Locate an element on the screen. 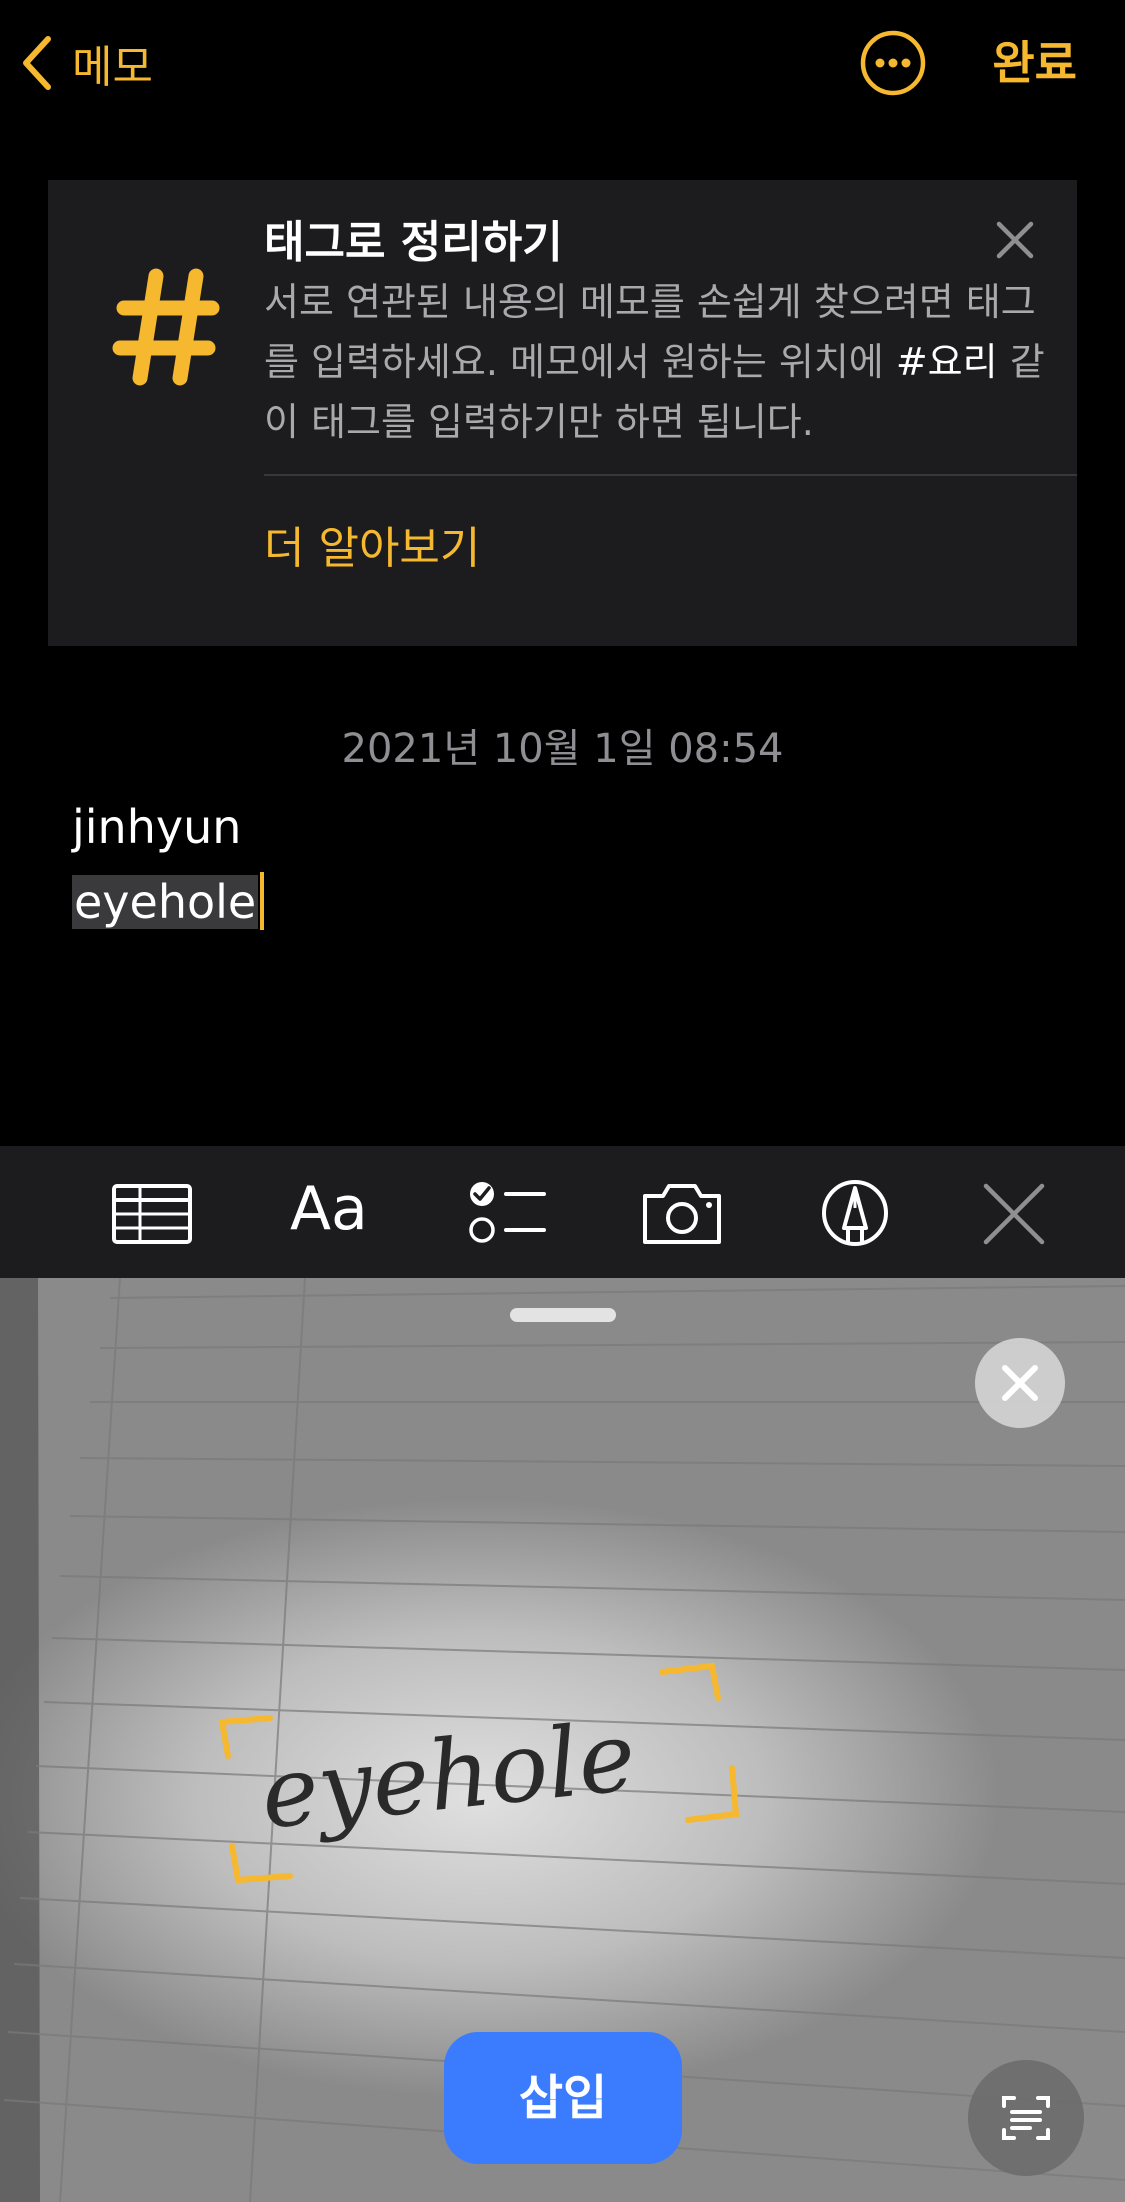  table-icon is located at coordinates (153, 1213).